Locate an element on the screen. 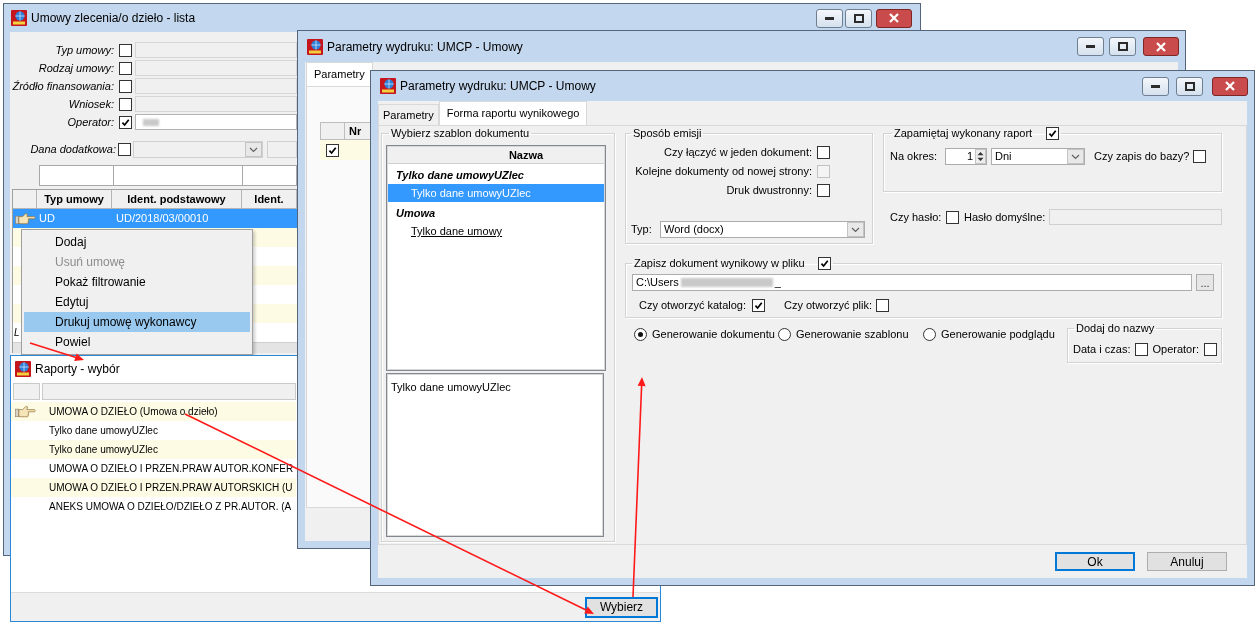  menu-item: Pokaż filtrowanie is located at coordinates (137, 282).